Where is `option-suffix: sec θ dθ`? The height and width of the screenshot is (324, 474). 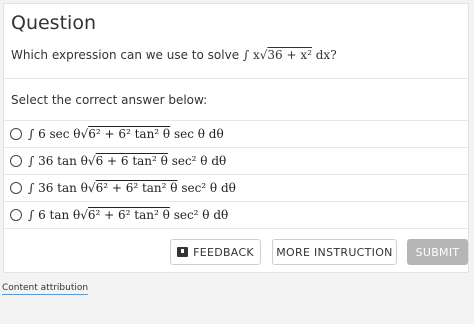
option-suffix: sec θ dθ is located at coordinates (197, 133).